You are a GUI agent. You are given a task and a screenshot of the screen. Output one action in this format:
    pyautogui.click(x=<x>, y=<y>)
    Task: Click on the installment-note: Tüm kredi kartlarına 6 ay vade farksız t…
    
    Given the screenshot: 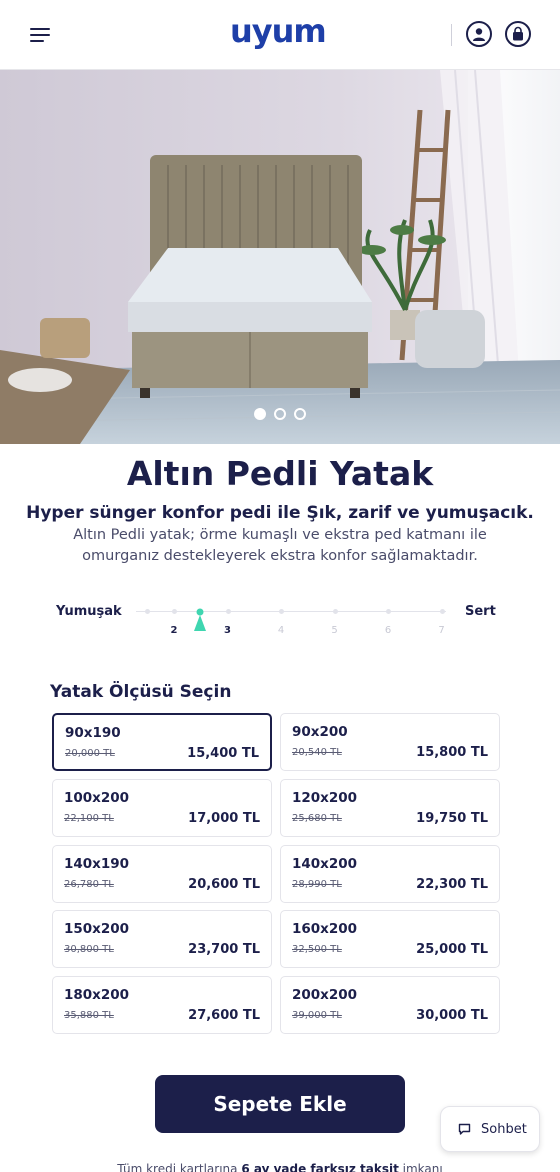 What is the action you would take?
    pyautogui.click(x=280, y=1167)
    